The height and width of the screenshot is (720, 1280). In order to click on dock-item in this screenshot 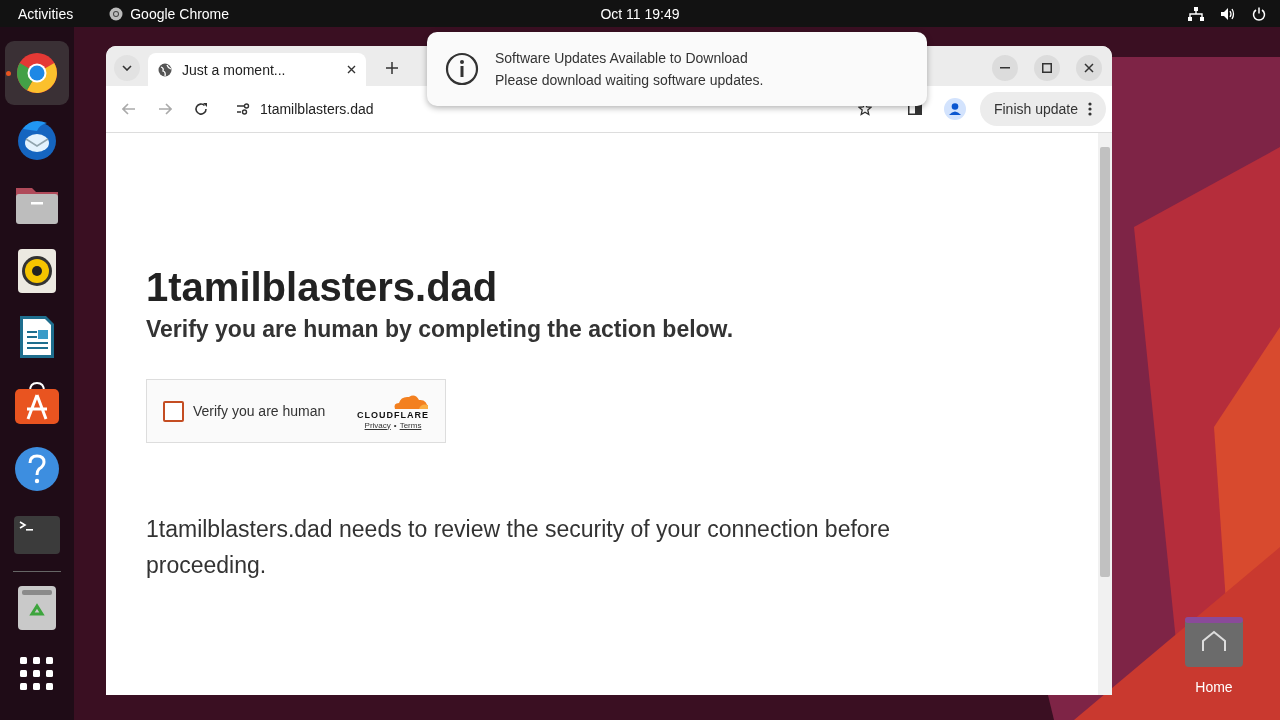, I will do `click(37, 73)`.